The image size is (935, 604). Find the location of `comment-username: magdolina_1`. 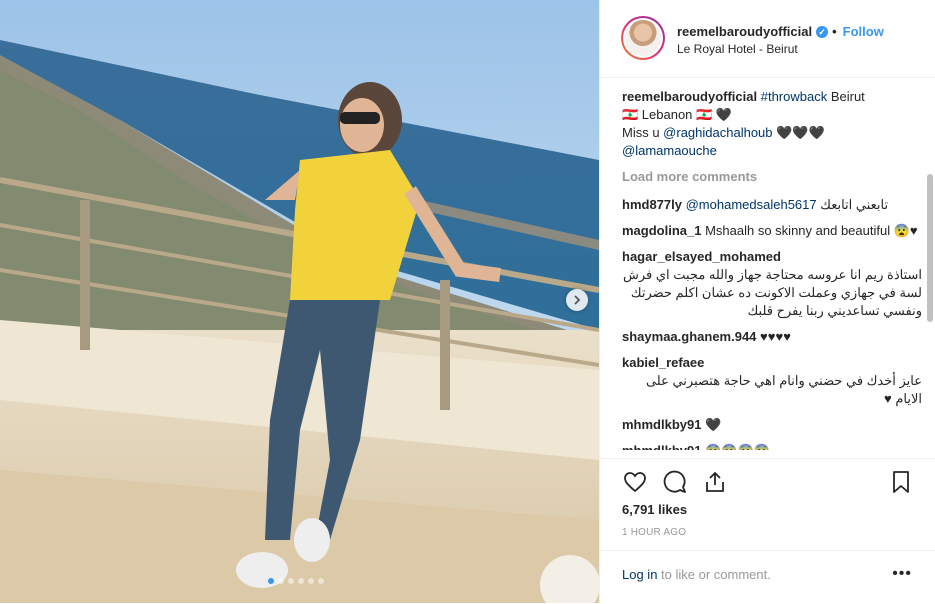

comment-username: magdolina_1 is located at coordinates (661, 230).